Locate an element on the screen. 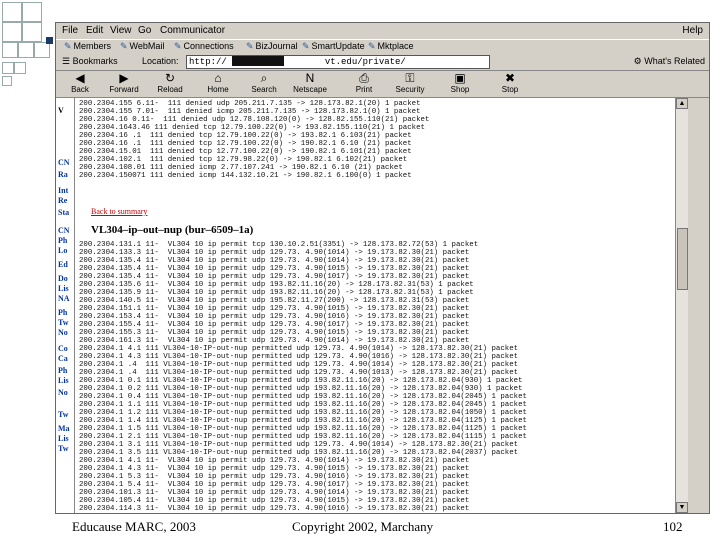  toolbar-button-label: Security is located at coordinates (410, 89).